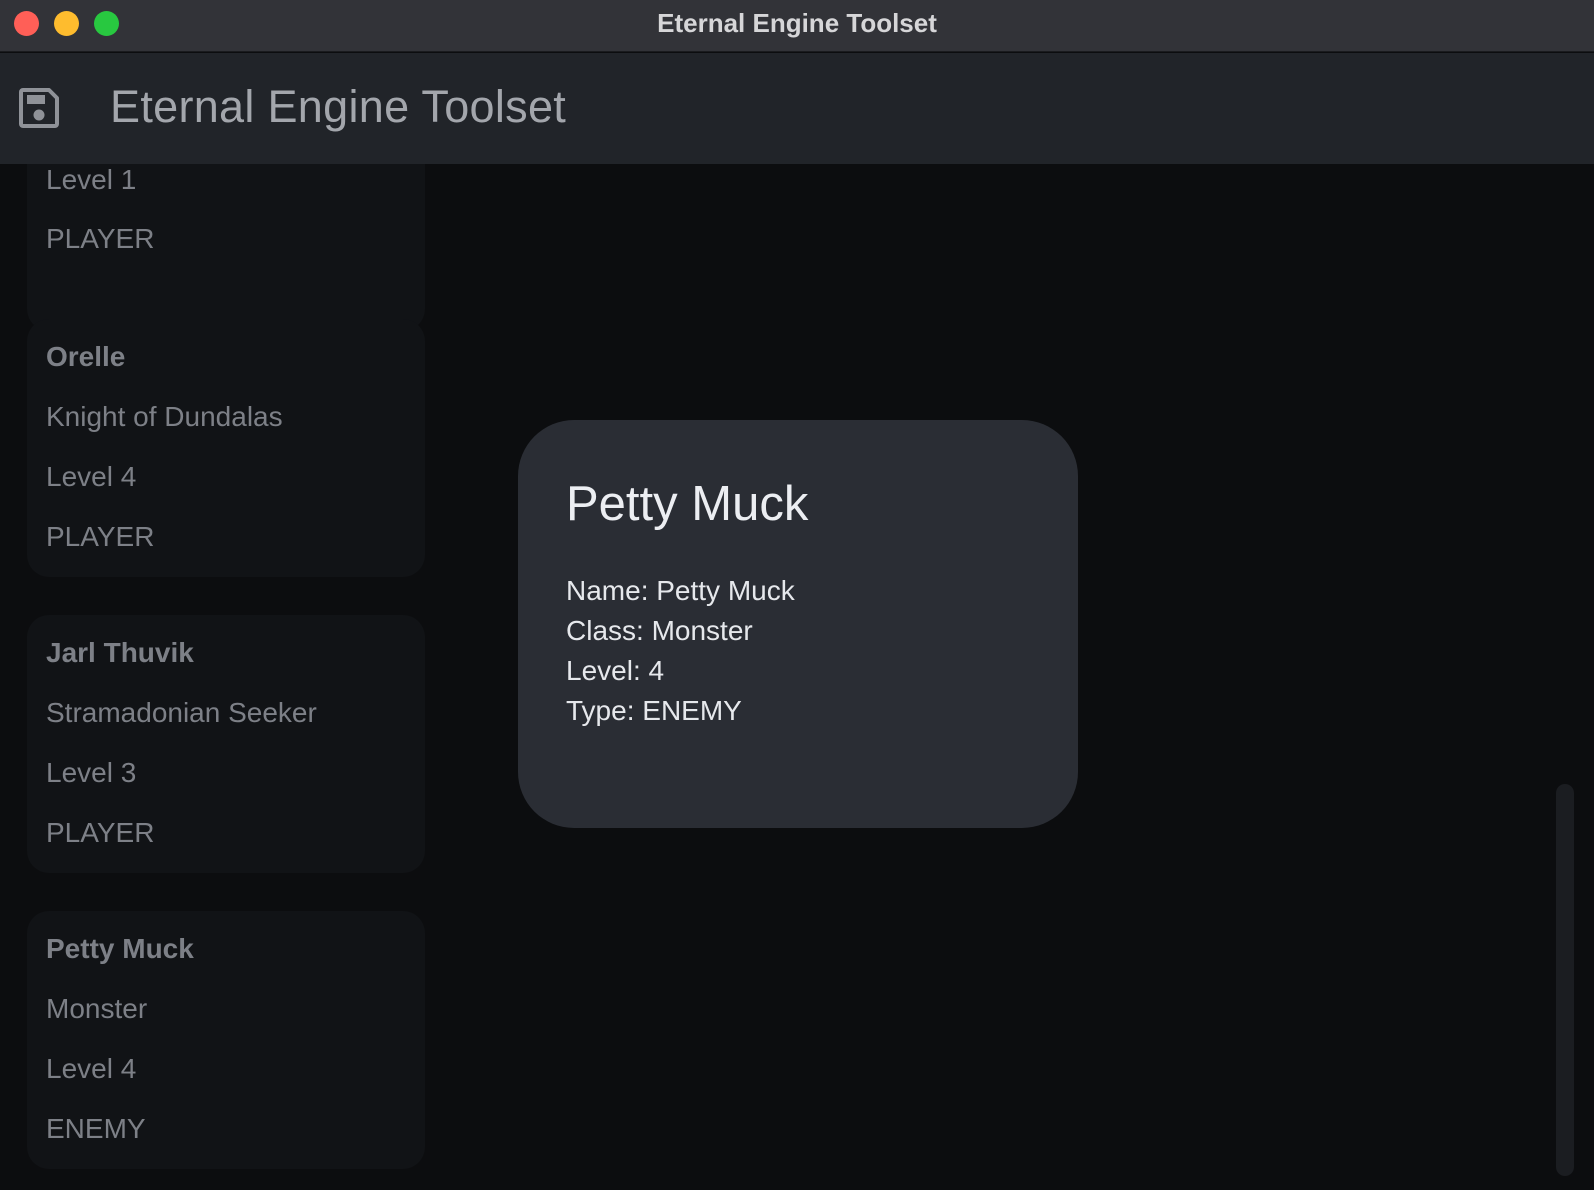 The height and width of the screenshot is (1190, 1594). I want to click on app-title: Eternal Engine Toolset, so click(338, 106).